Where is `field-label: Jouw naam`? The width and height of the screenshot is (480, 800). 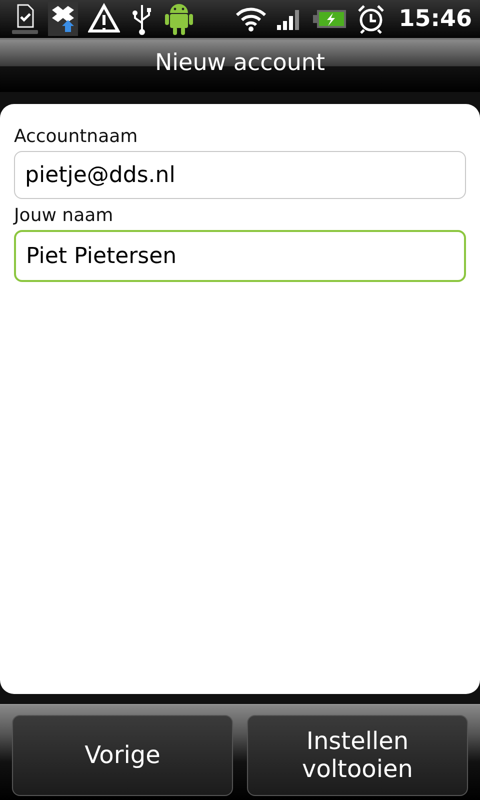
field-label: Jouw naam is located at coordinates (64, 215).